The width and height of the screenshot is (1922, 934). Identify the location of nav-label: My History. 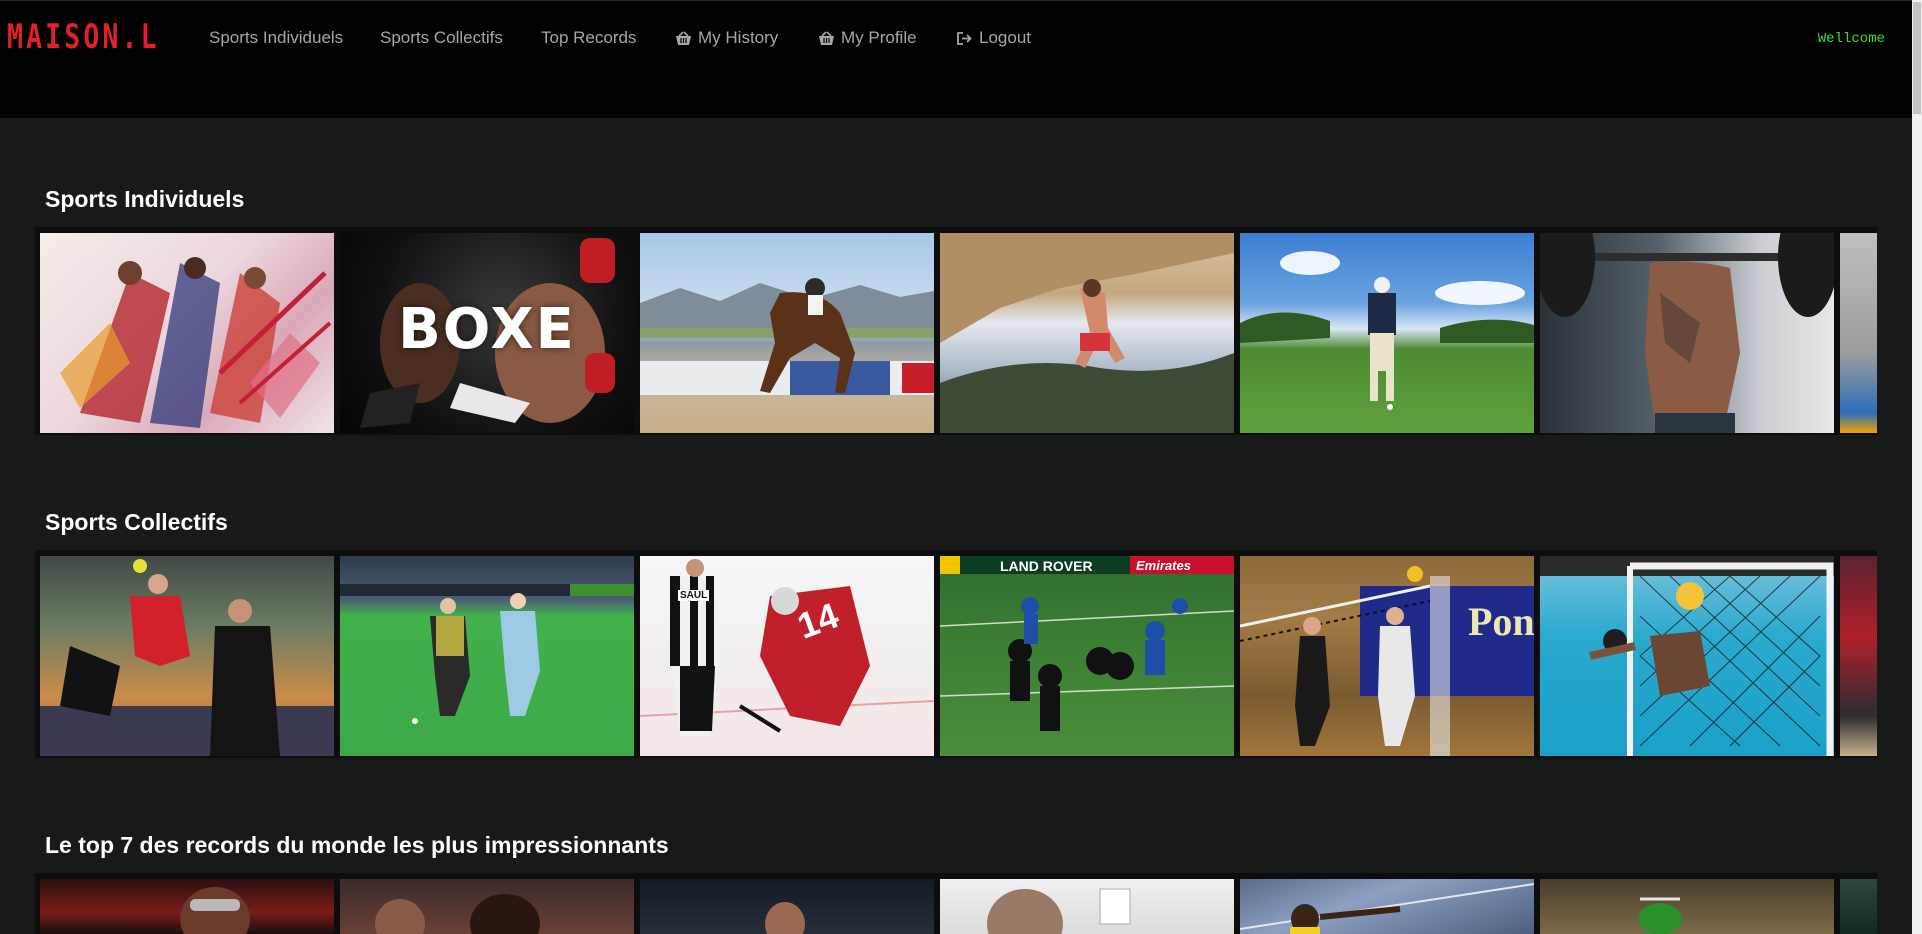
(738, 37).